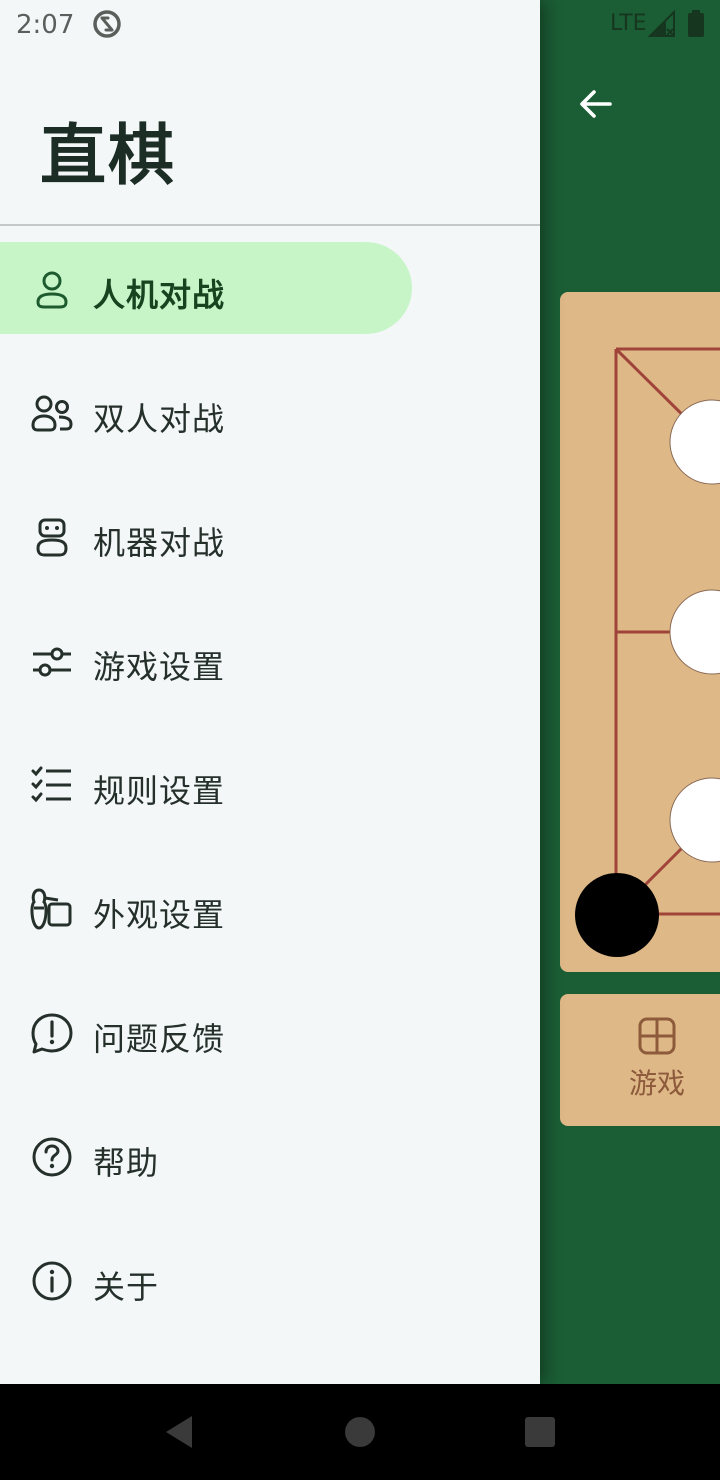 The image size is (720, 1480). I want to click on system-navigation-bar, so click(360, 1432).